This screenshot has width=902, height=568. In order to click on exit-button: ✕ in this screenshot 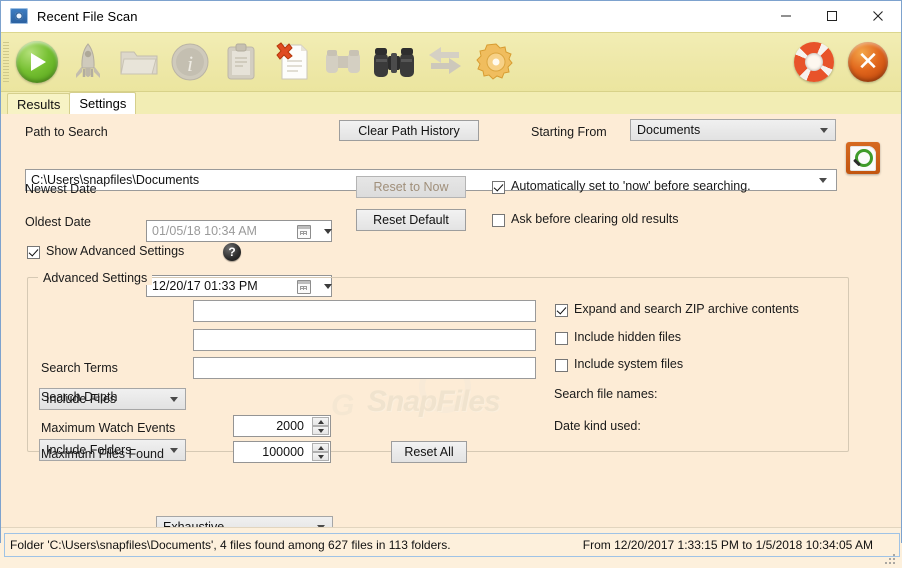, I will do `click(868, 62)`.